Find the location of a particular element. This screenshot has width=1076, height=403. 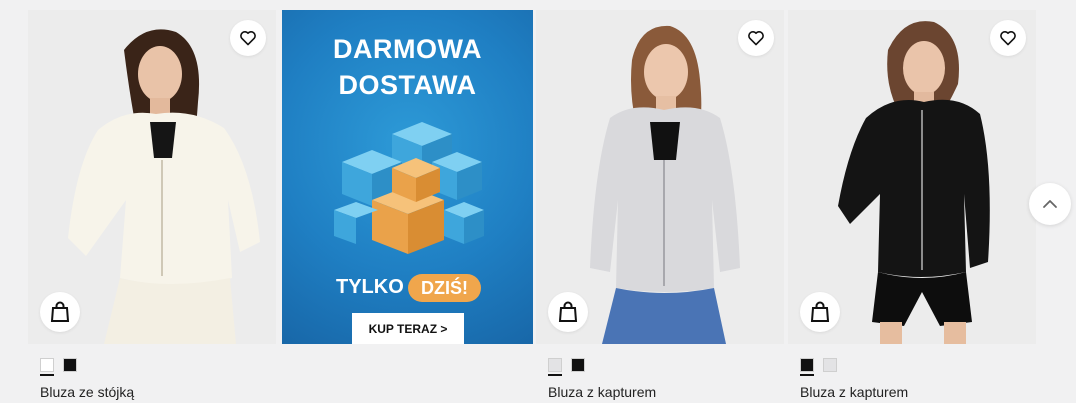

scroll-to-top-button is located at coordinates (1050, 204).